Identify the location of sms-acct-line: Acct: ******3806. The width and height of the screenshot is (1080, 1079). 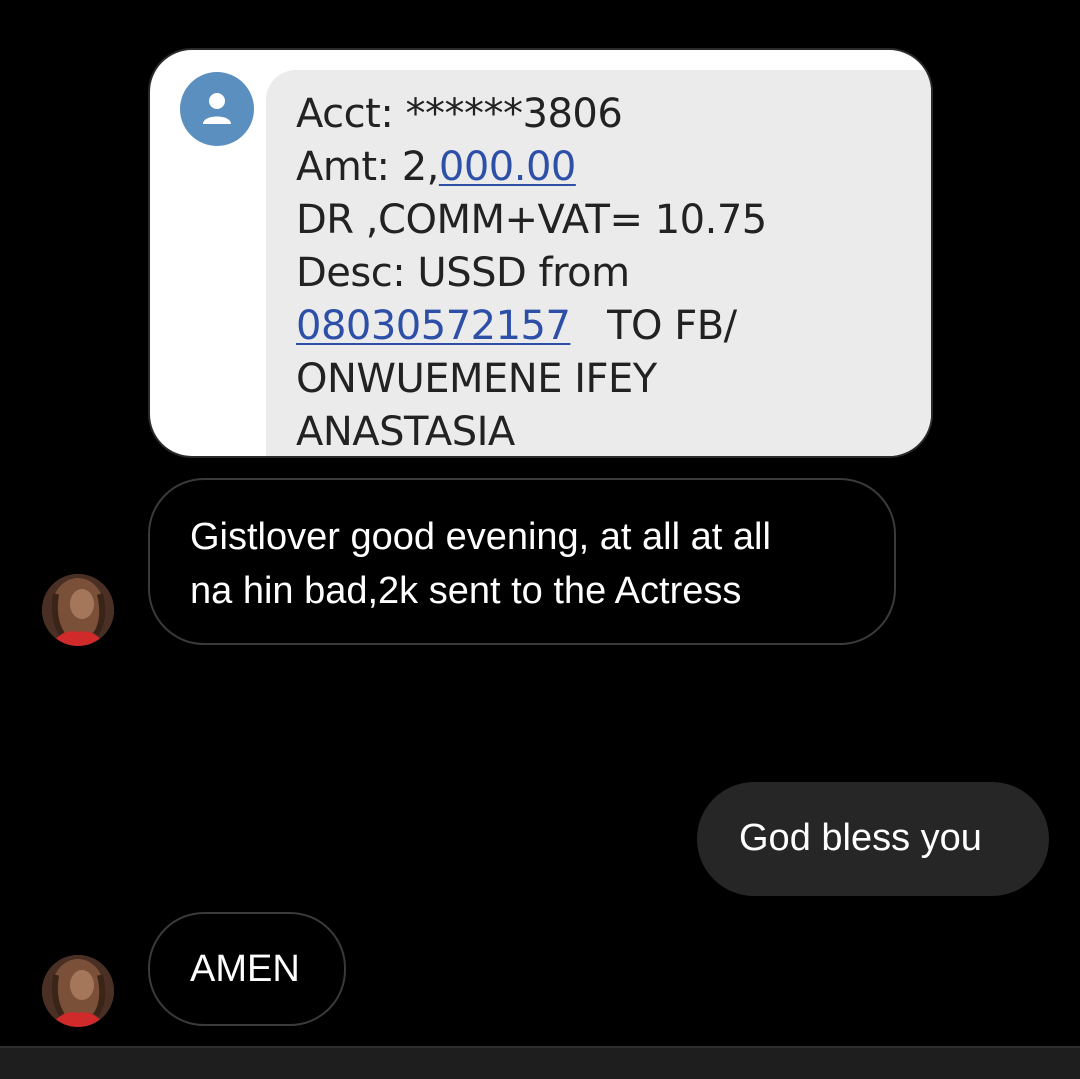
(459, 114).